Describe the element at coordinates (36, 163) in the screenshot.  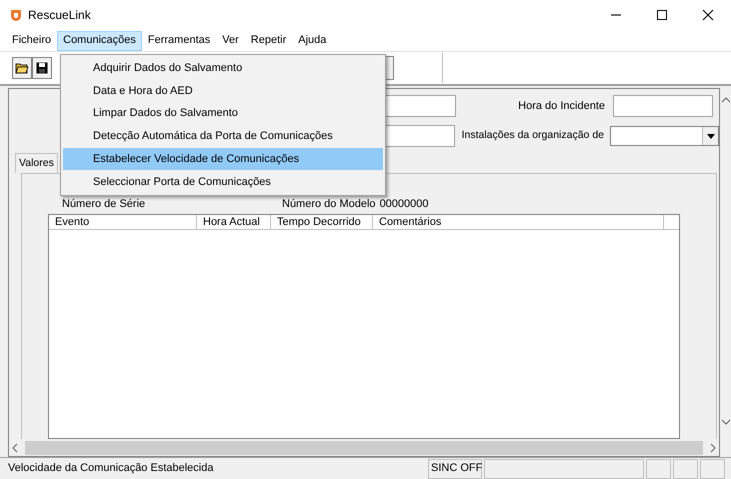
I see `tab: Valores` at that location.